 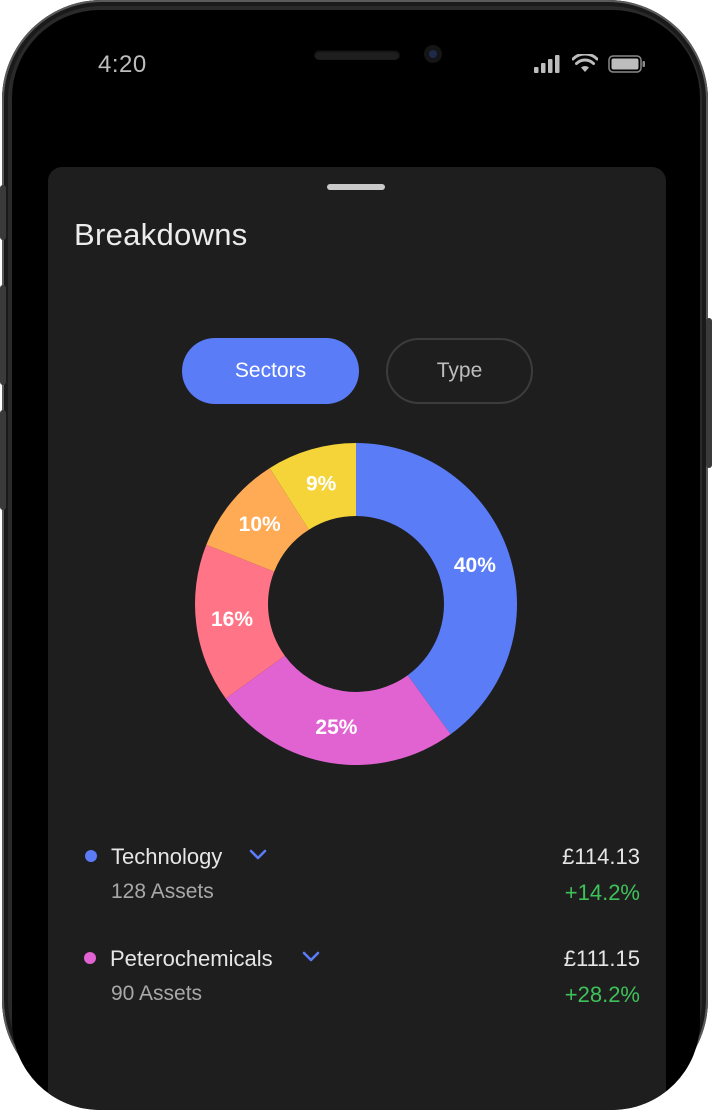 What do you see at coordinates (3, 212) in the screenshot?
I see `silent-switch` at bounding box center [3, 212].